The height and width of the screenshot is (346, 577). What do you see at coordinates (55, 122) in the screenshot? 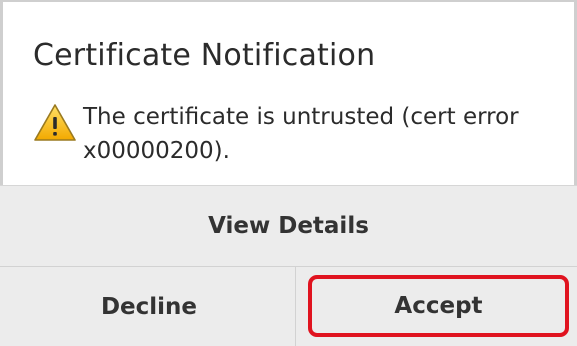
I see `warning-triangle-icon` at bounding box center [55, 122].